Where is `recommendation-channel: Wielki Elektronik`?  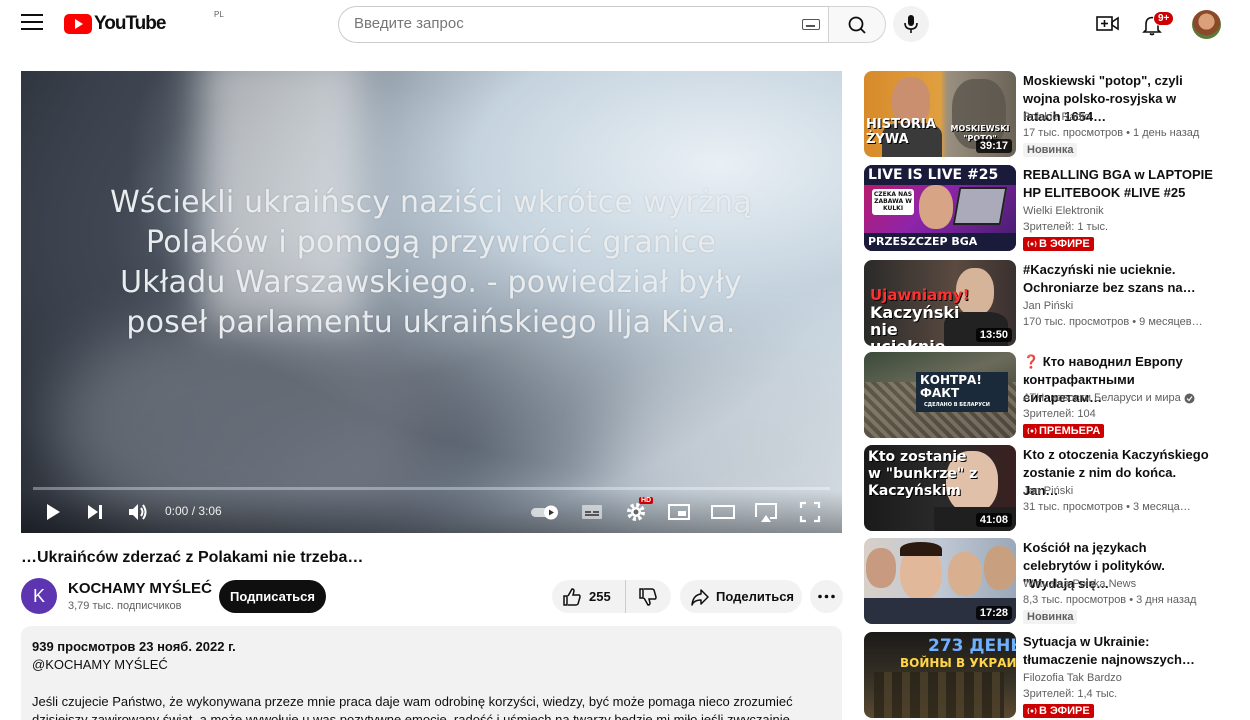 recommendation-channel: Wielki Elektronik is located at coordinates (1063, 211).